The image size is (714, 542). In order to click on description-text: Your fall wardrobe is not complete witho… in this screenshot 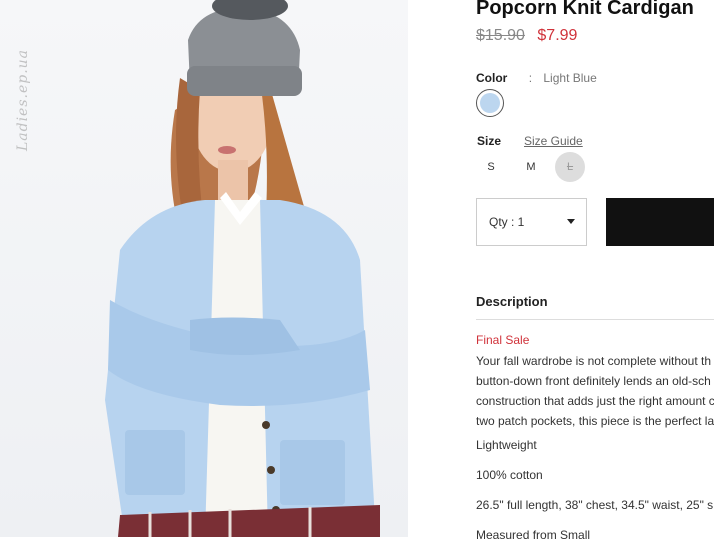, I will do `click(595, 391)`.